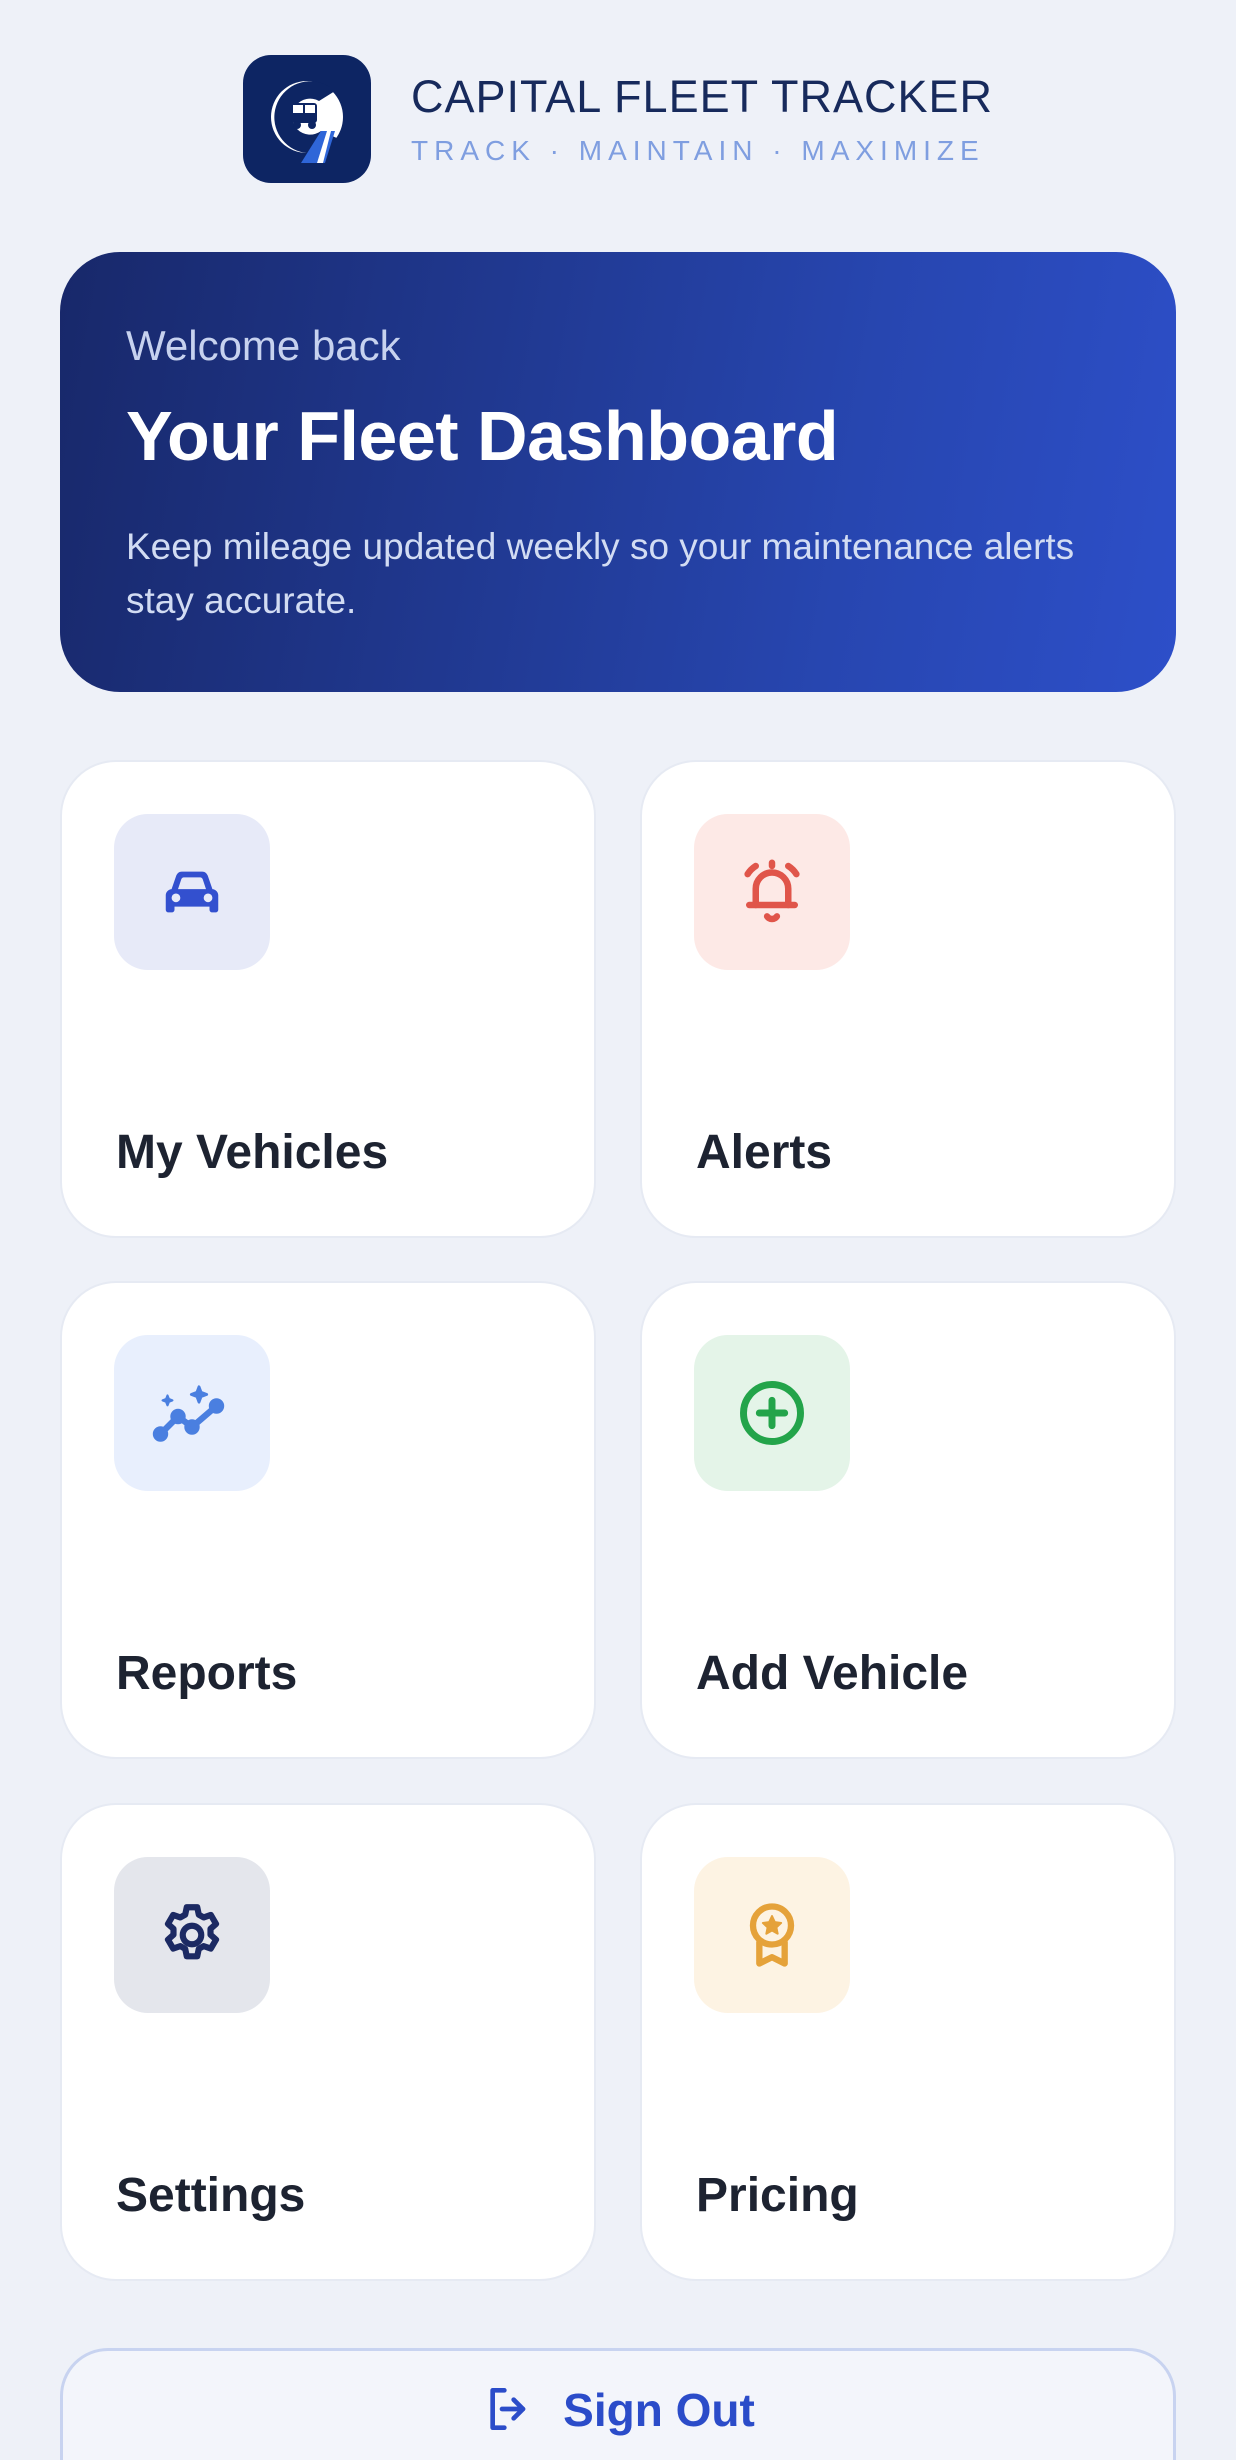 The height and width of the screenshot is (2460, 1236). What do you see at coordinates (263, 345) in the screenshot?
I see `welcome-text: Welcome back` at bounding box center [263, 345].